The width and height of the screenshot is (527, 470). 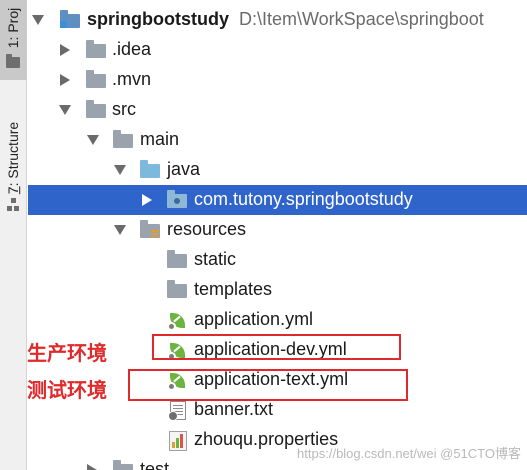 What do you see at coordinates (177, 199) in the screenshot?
I see `package-icon` at bounding box center [177, 199].